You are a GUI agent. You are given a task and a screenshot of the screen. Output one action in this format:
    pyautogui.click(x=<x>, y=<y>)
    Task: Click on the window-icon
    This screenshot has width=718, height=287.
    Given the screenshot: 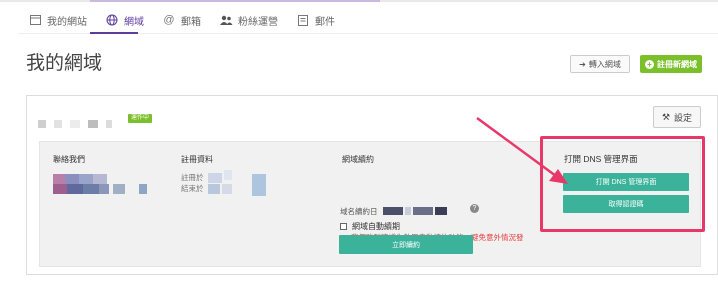 What is the action you would take?
    pyautogui.click(x=35, y=20)
    